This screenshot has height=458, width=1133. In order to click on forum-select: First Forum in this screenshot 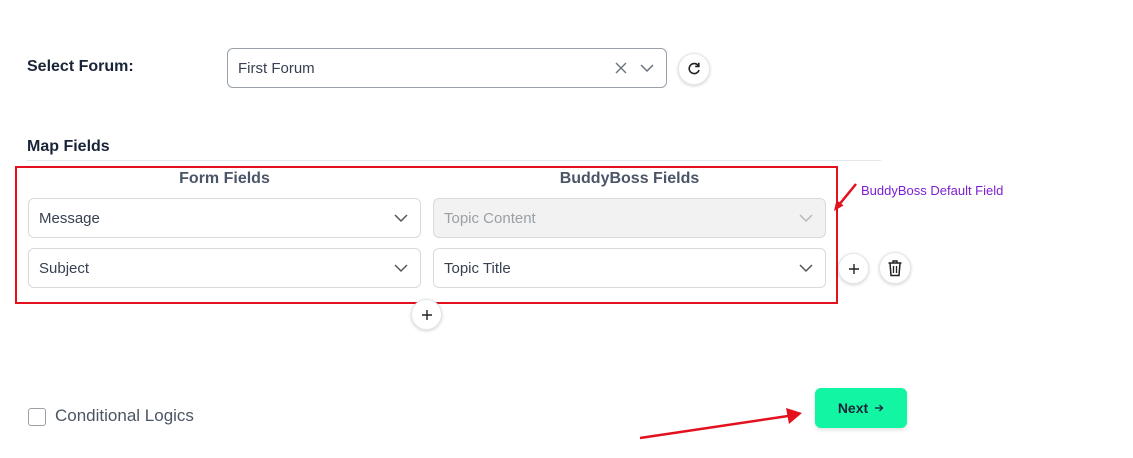, I will do `click(447, 68)`.